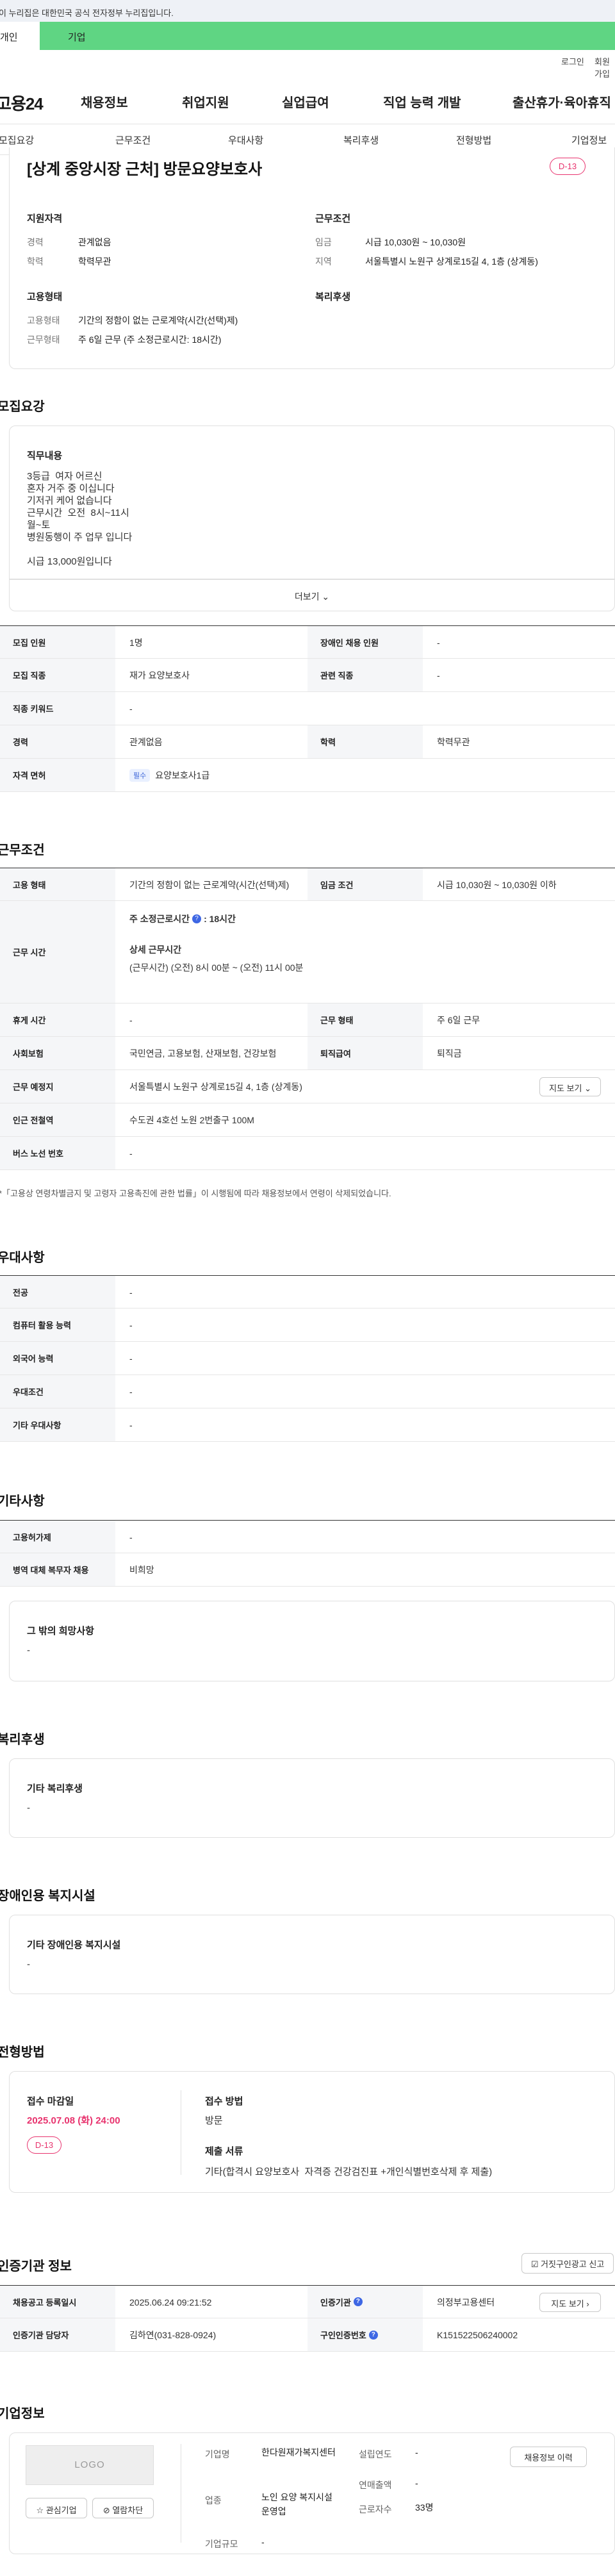 This screenshot has height=2576, width=615. What do you see at coordinates (213, 2500) in the screenshot?
I see `industry-label: 업종` at bounding box center [213, 2500].